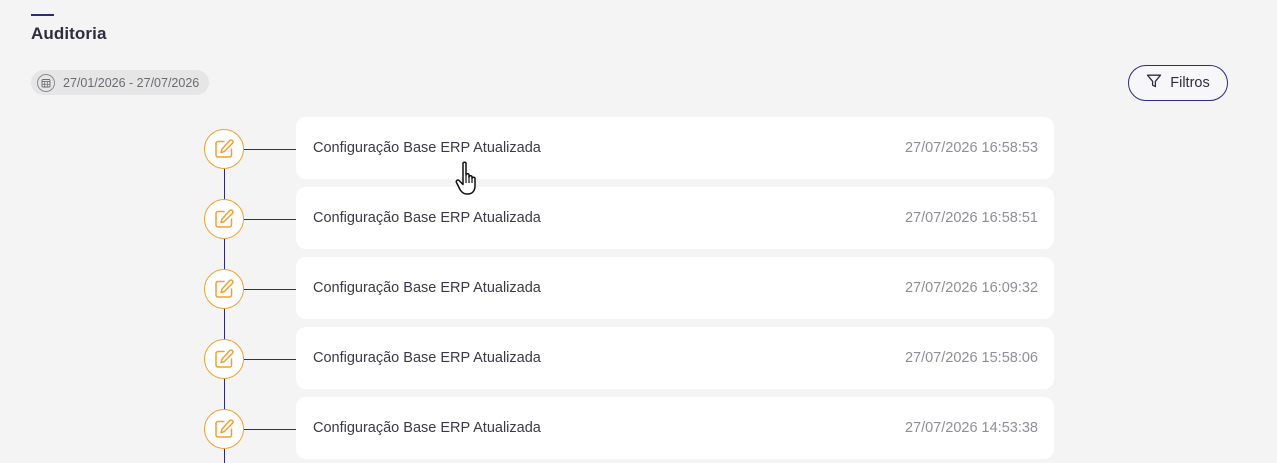 The image size is (1277, 463). Describe the element at coordinates (42, 15) in the screenshot. I see `title-accent-bar` at that location.